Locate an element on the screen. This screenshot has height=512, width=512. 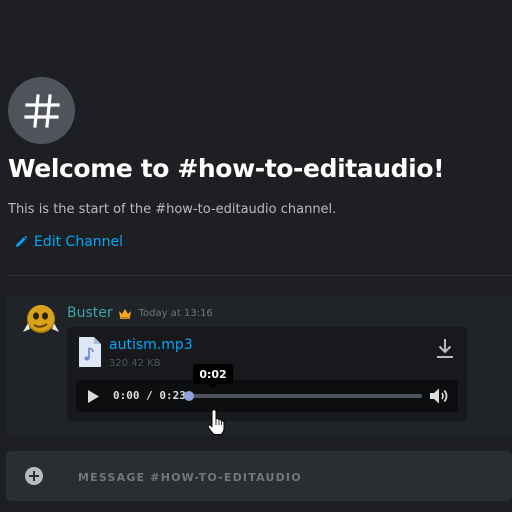
attachment-file-name: autism.mp3 is located at coordinates (151, 345).